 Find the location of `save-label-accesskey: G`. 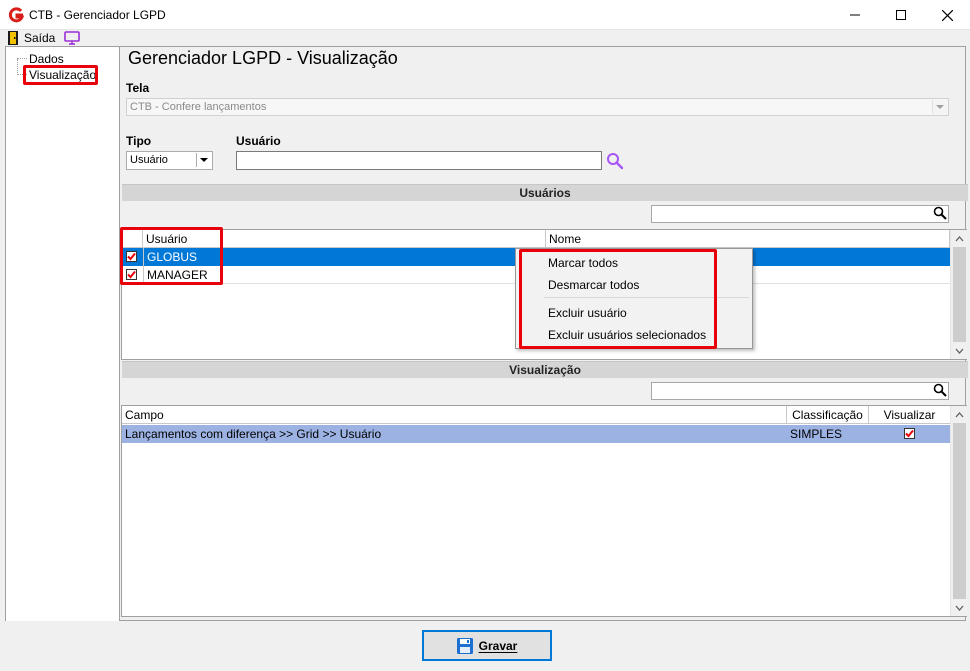

save-label-accesskey: G is located at coordinates (483, 645).